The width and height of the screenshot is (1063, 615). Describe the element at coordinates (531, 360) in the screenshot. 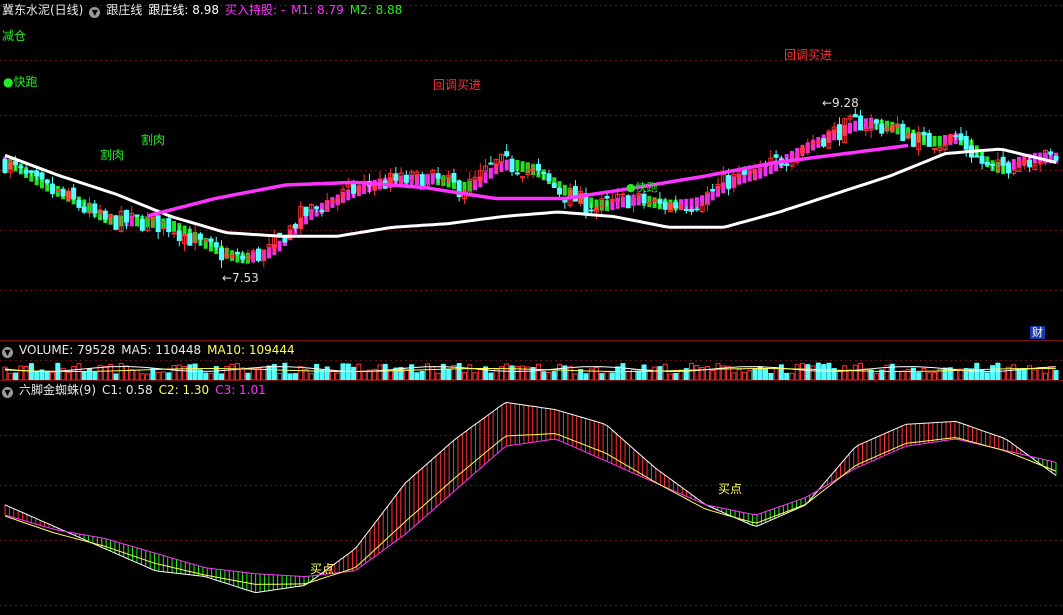

I see `volume-pane: ▼ VOLUME: 79528 MA5: 110448 MA10: 109444` at that location.